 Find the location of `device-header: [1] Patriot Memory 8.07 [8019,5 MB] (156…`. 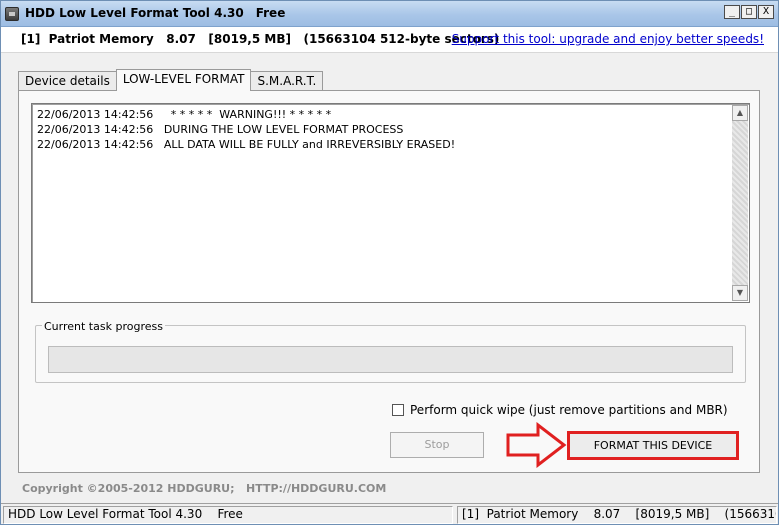

device-header: [1] Patriot Memory 8.07 [8019,5 MB] (156… is located at coordinates (389, 40).